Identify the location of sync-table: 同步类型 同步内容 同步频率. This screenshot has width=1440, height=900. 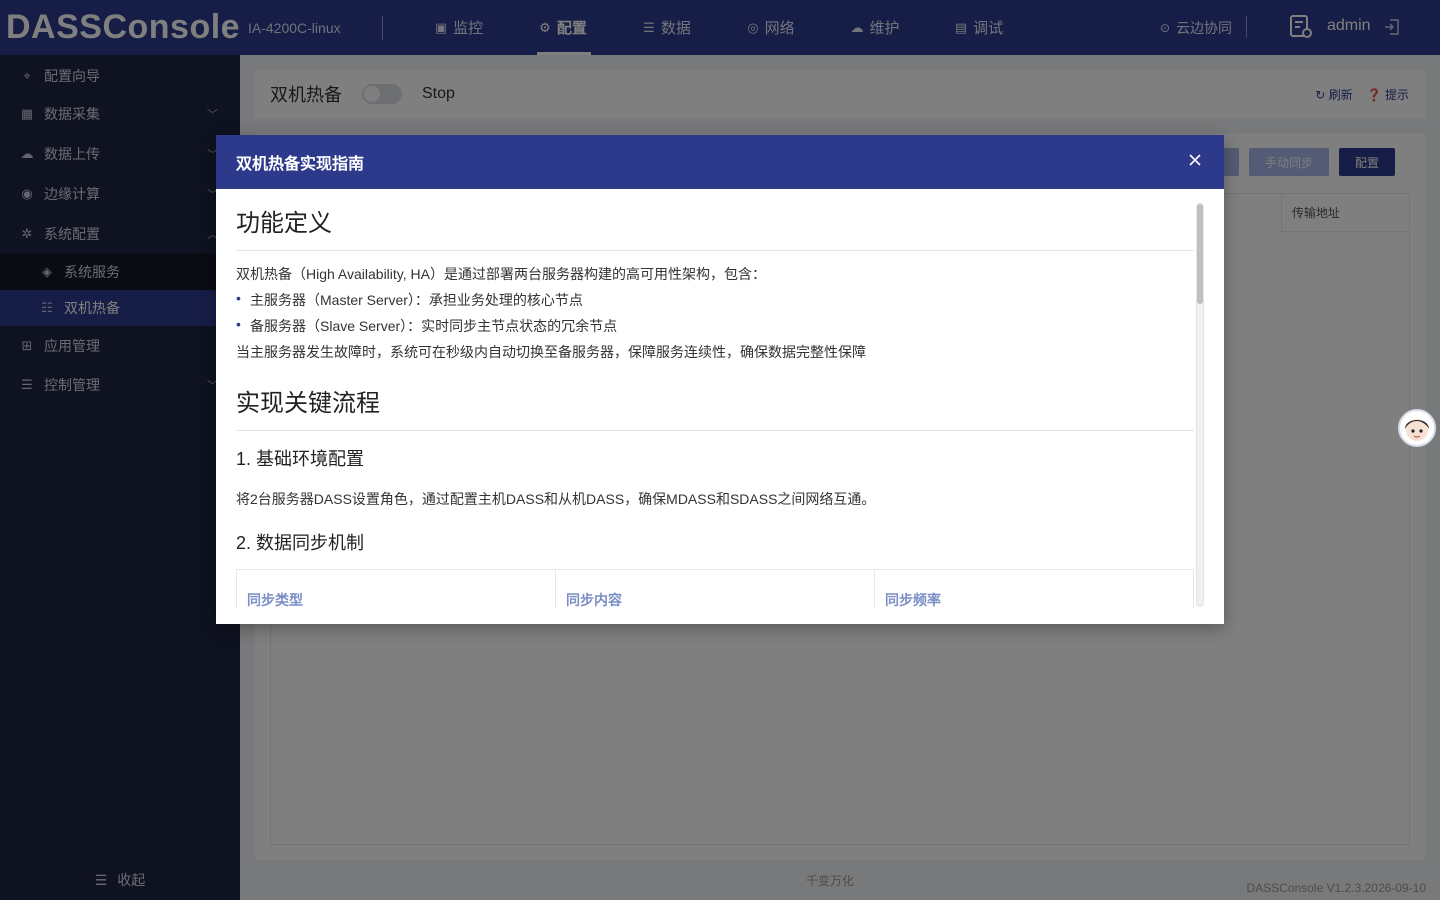
(715, 589).